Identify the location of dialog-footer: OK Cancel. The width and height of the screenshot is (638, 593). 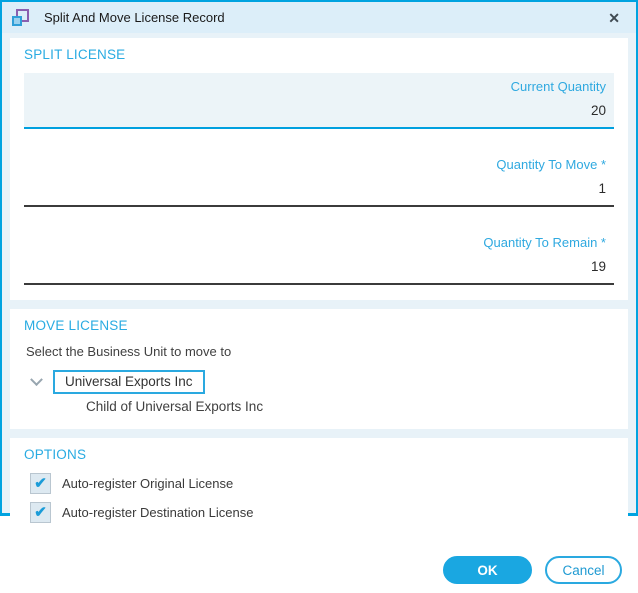
(319, 570).